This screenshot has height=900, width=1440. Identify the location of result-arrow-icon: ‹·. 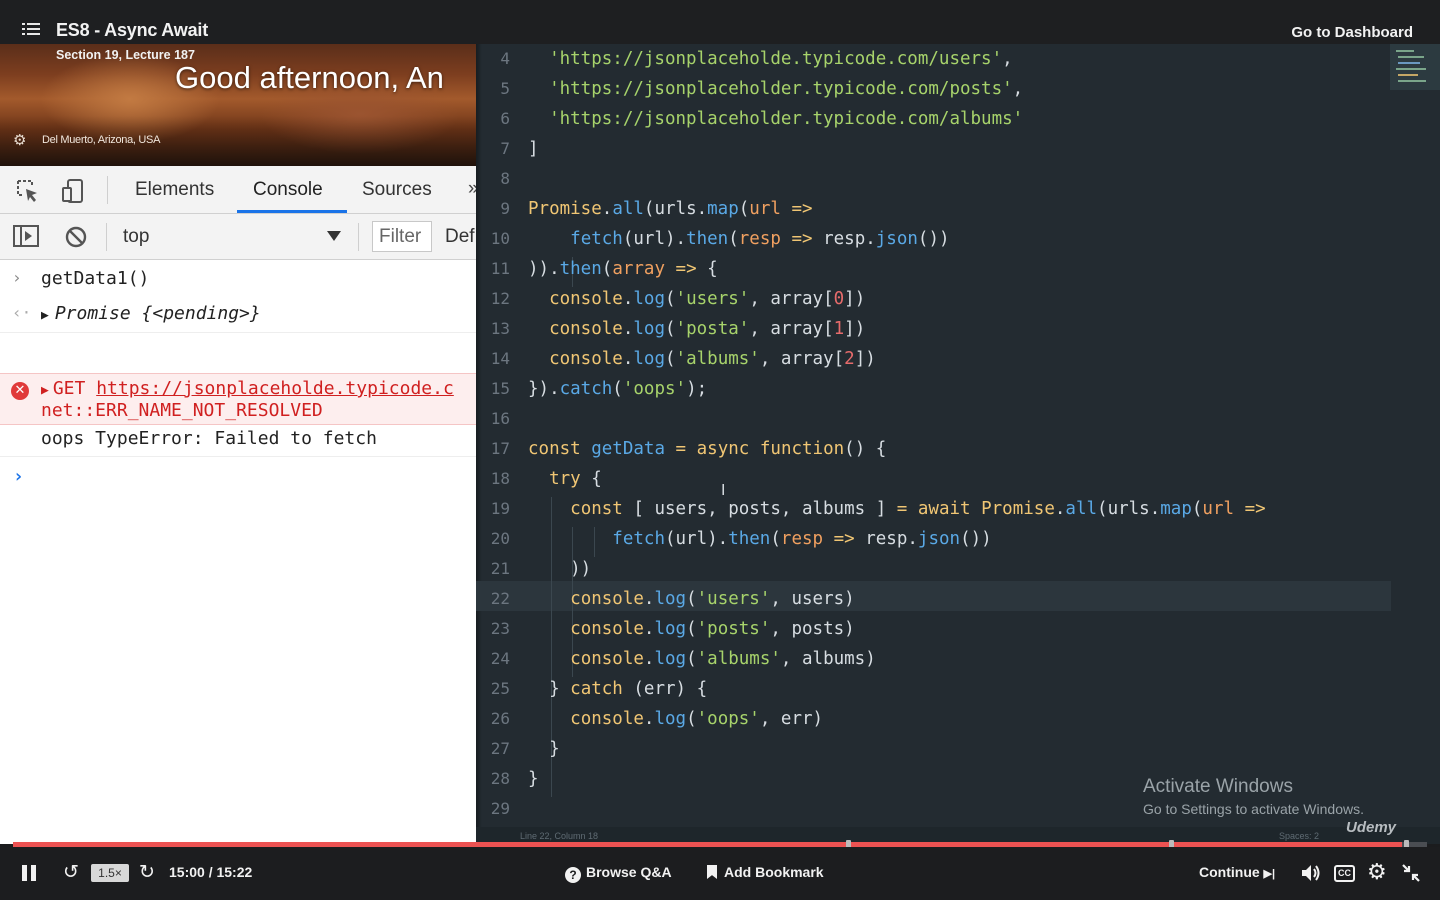
(22, 312).